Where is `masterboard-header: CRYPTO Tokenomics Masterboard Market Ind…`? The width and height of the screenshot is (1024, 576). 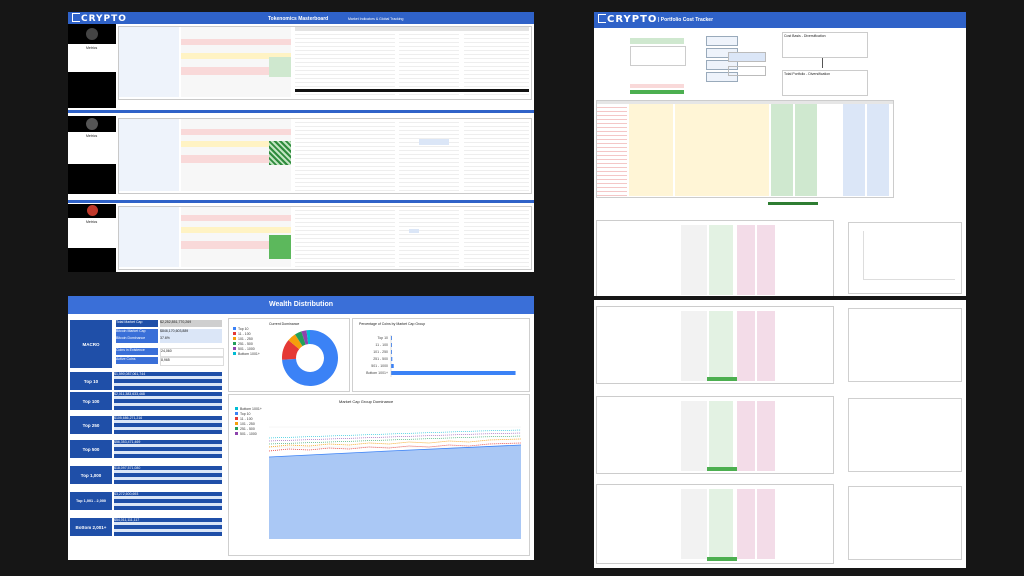 masterboard-header: CRYPTO Tokenomics Masterboard Market Ind… is located at coordinates (301, 18).